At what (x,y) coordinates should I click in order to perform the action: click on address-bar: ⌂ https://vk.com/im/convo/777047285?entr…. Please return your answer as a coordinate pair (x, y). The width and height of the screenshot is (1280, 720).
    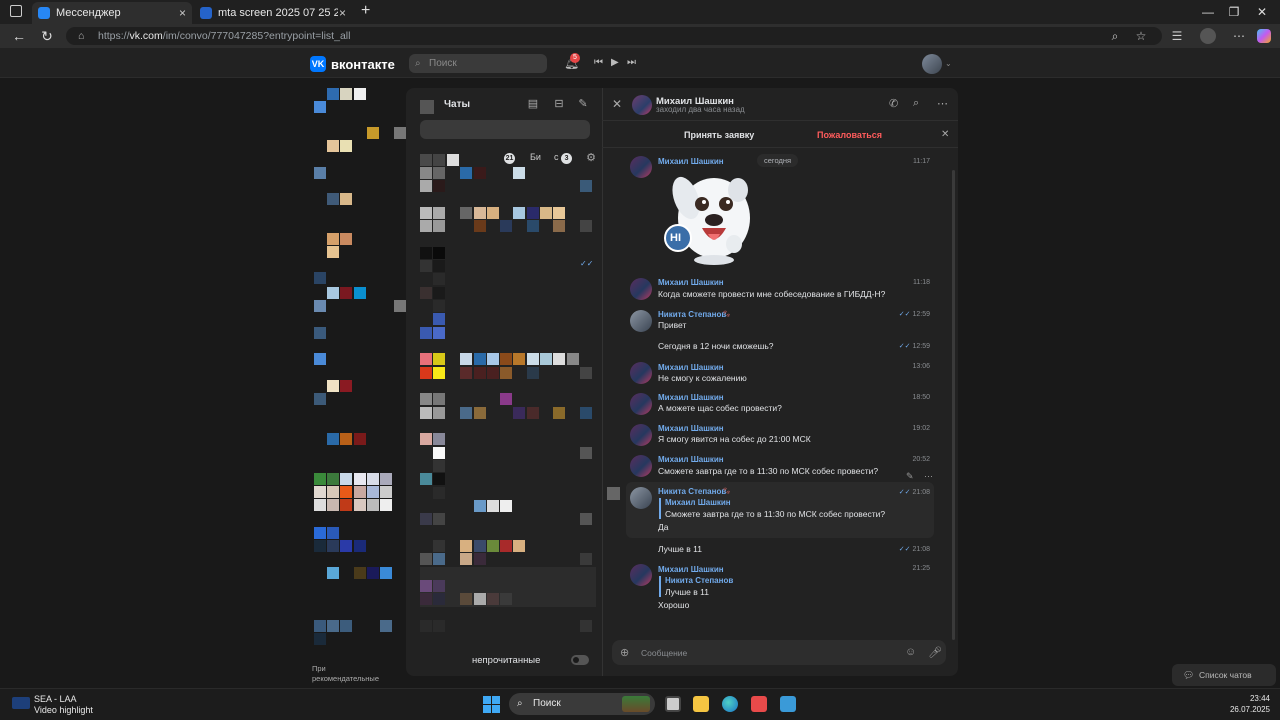
    Looking at the image, I should click on (614, 36).